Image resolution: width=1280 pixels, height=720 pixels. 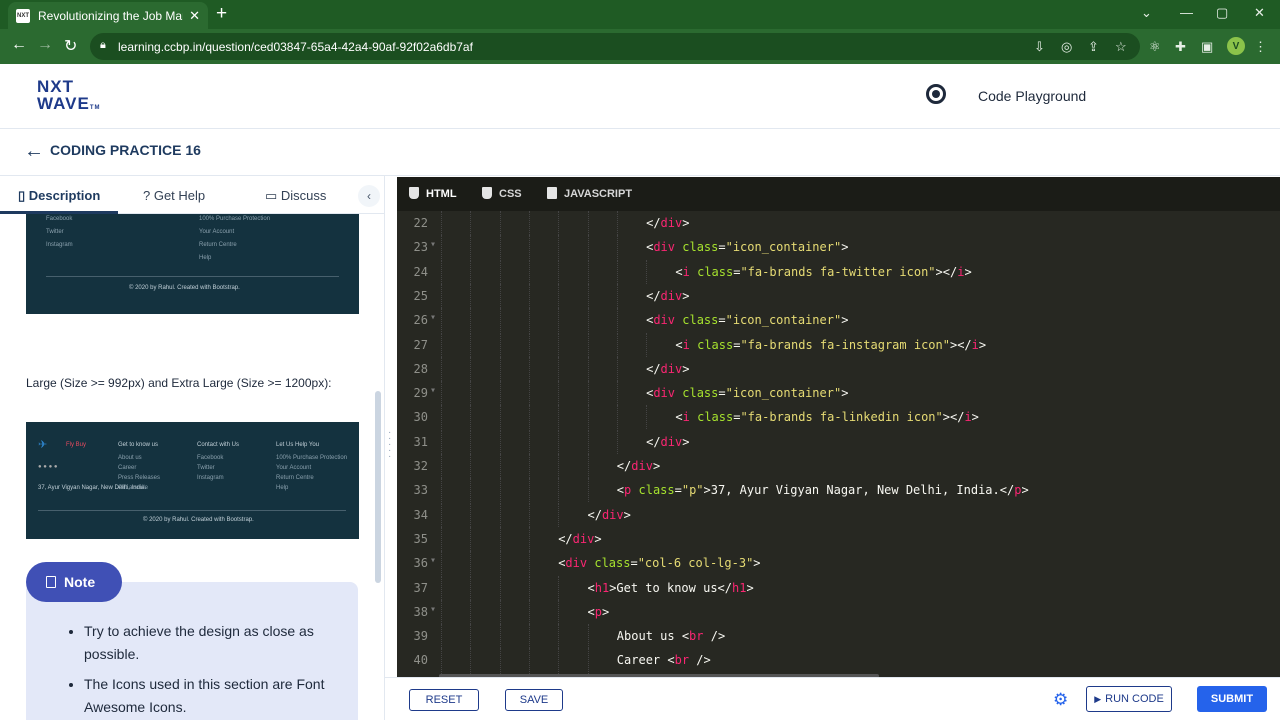 I want to click on favicon-icon: NXT, so click(x=23, y=15).